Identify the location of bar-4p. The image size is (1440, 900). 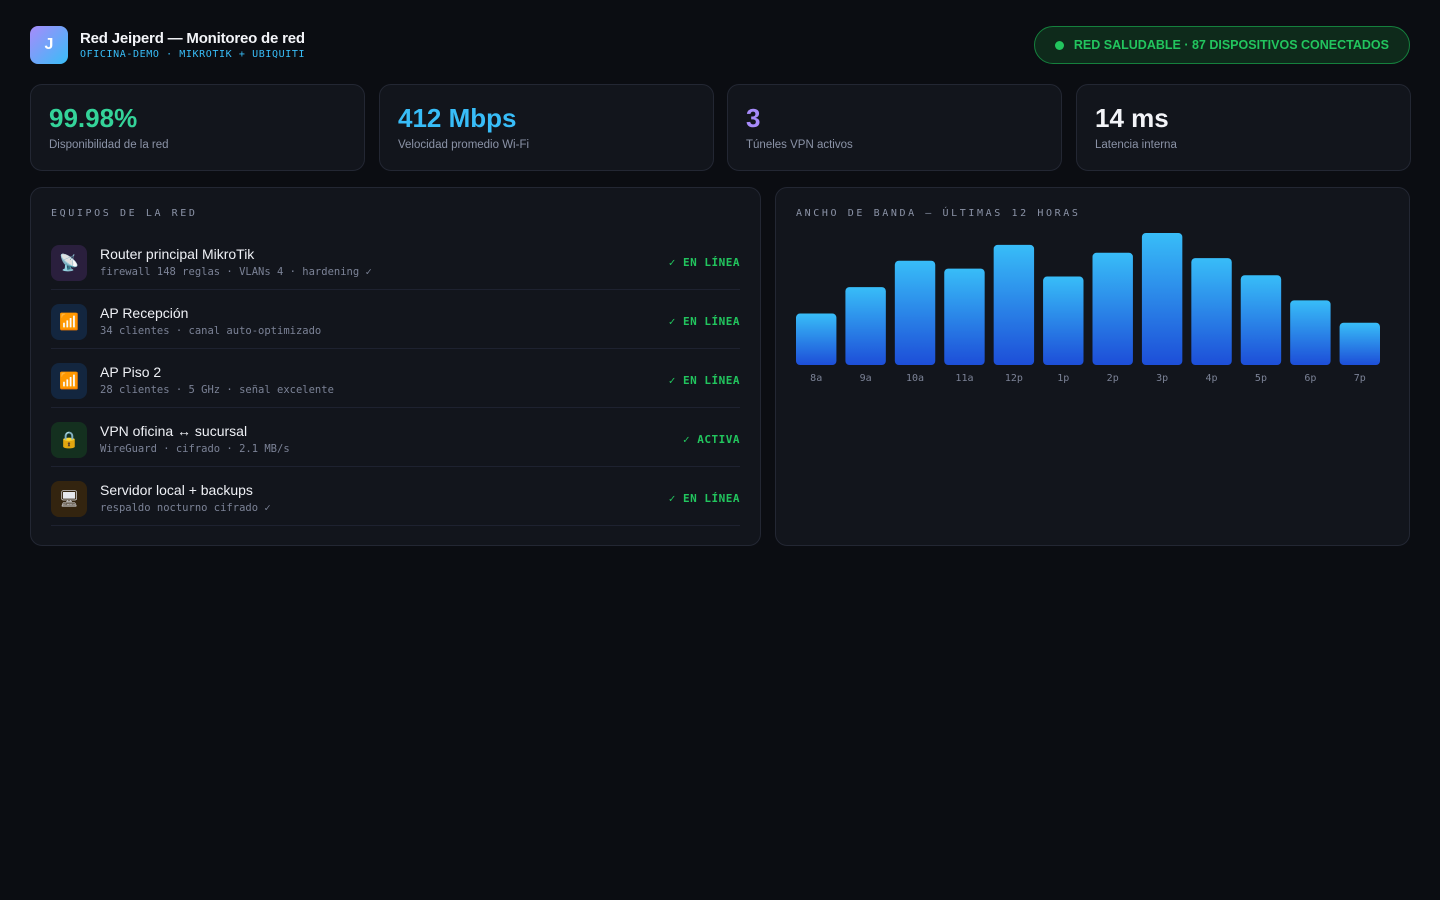
(1211, 311).